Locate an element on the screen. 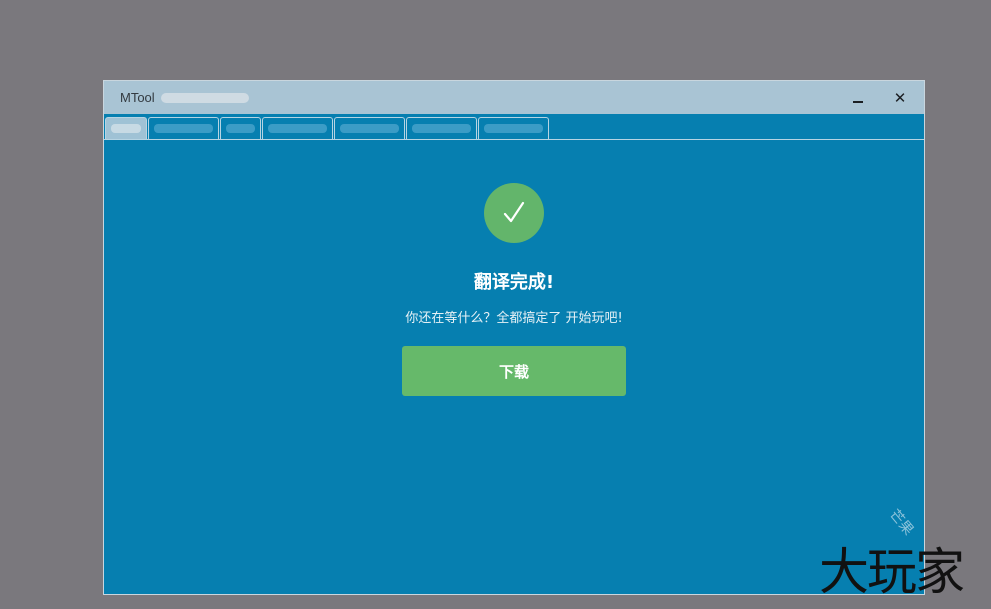  tab-6-label-blurred is located at coordinates (441, 128).